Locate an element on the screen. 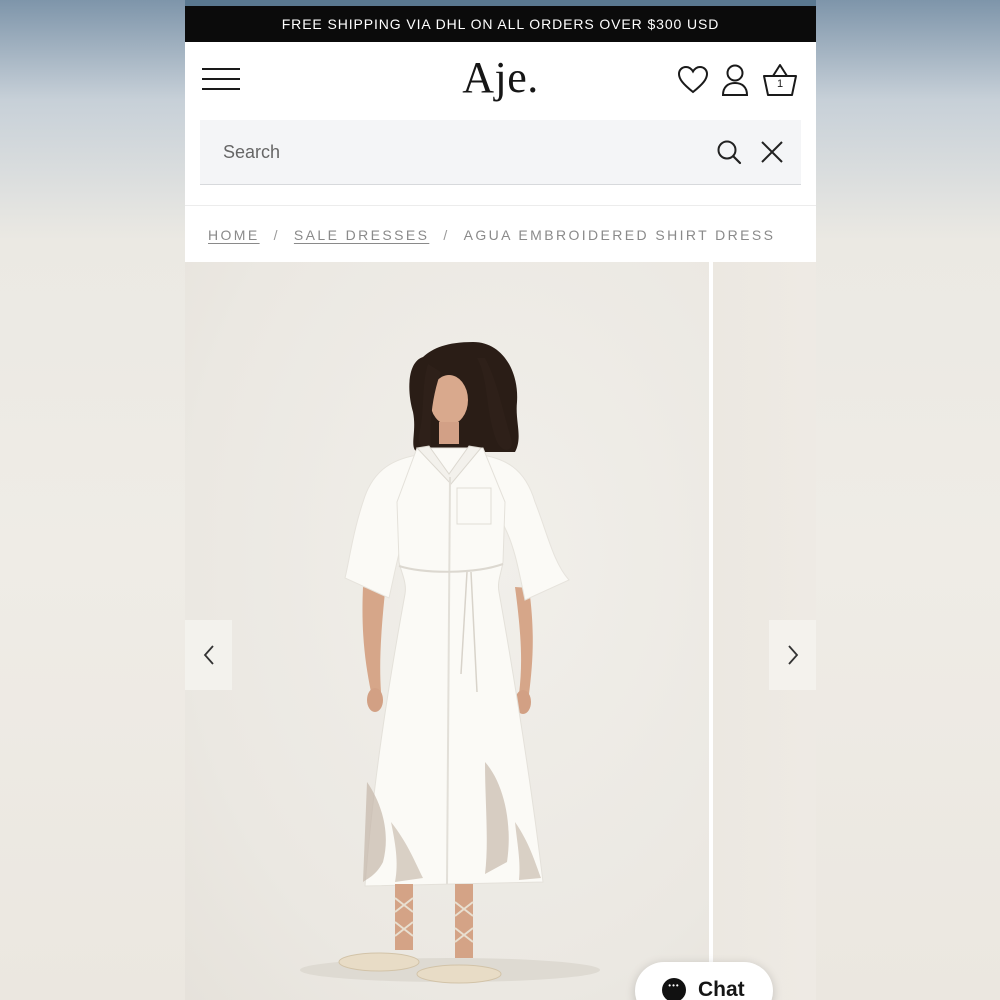  breadcrumb-sale-dresses-link: SALE DRESSES is located at coordinates (361, 235).